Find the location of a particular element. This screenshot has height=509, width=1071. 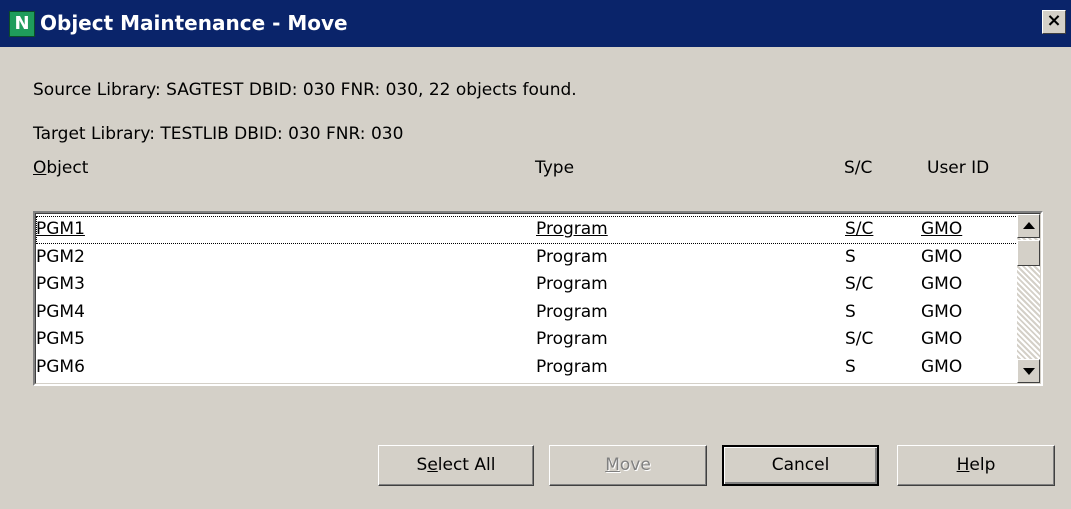

app-icon: N is located at coordinates (22, 24).